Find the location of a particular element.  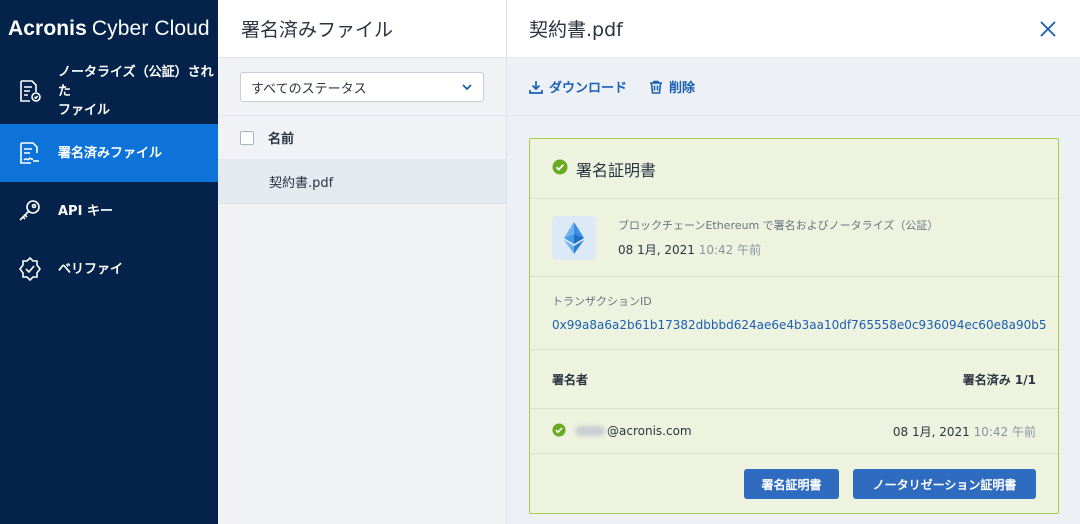

delete-label: 削除 is located at coordinates (682, 88).